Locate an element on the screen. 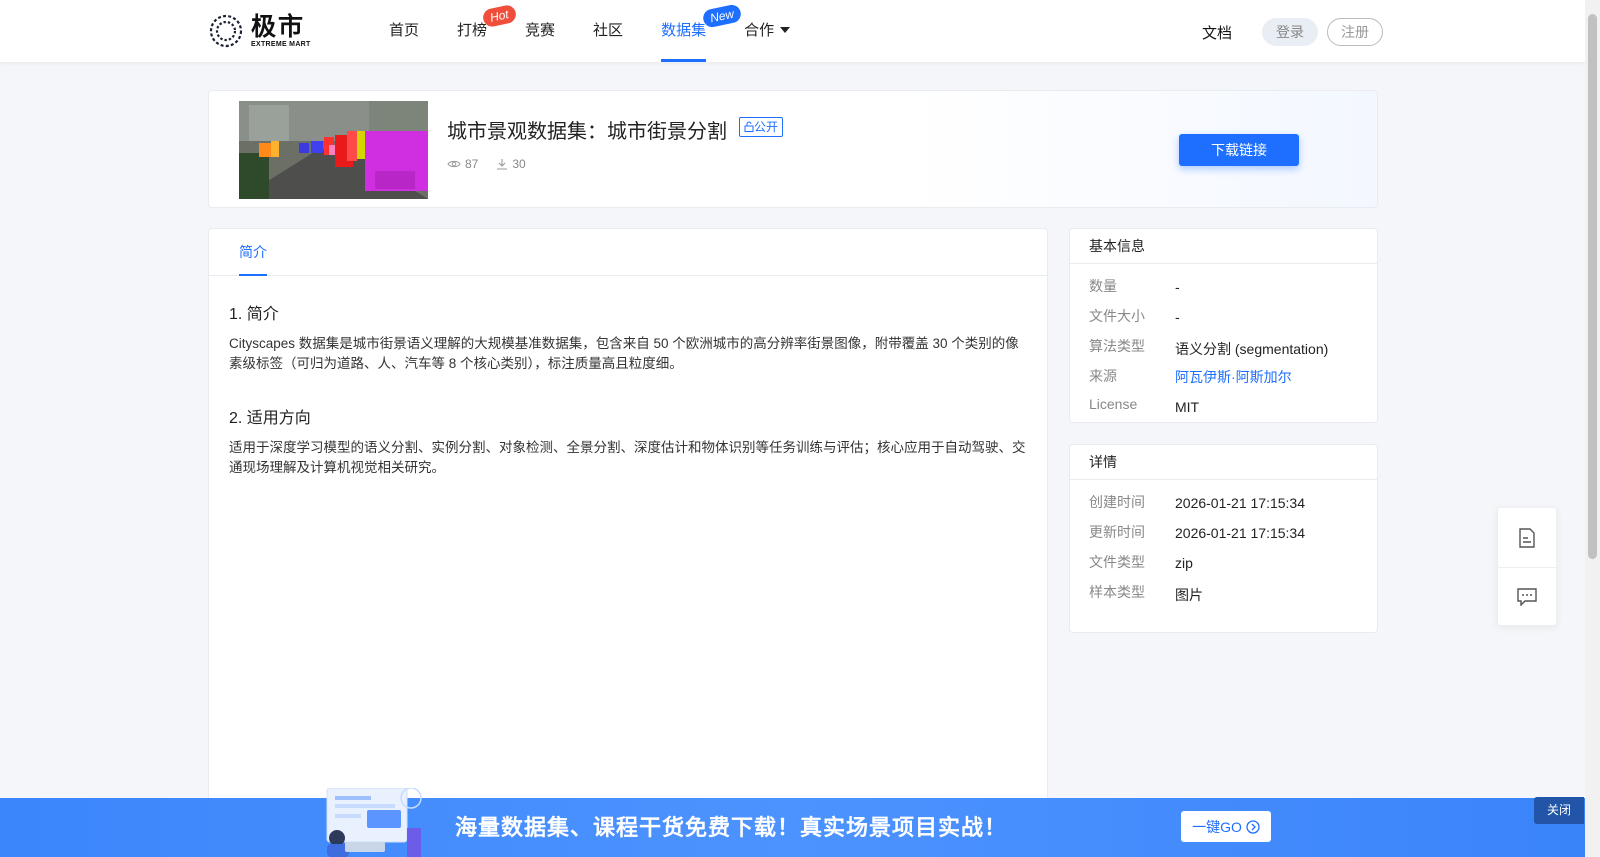  source-link: 阿瓦伊斯·阿斯加尔 is located at coordinates (1233, 376).